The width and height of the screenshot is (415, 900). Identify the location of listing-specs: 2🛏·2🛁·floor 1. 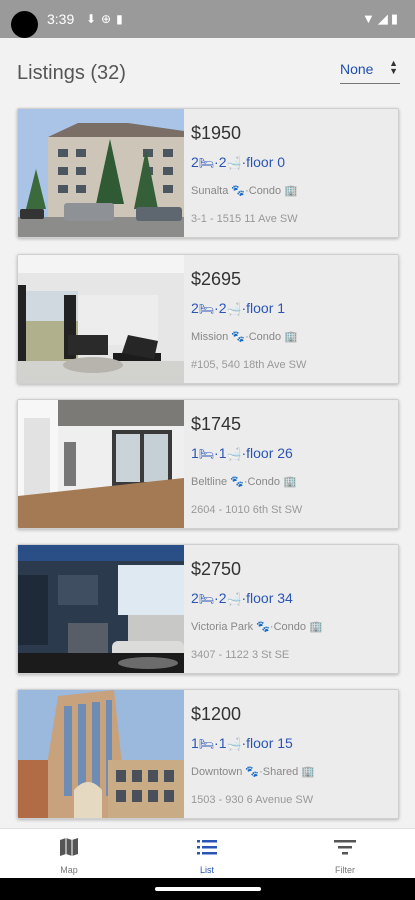
(238, 308).